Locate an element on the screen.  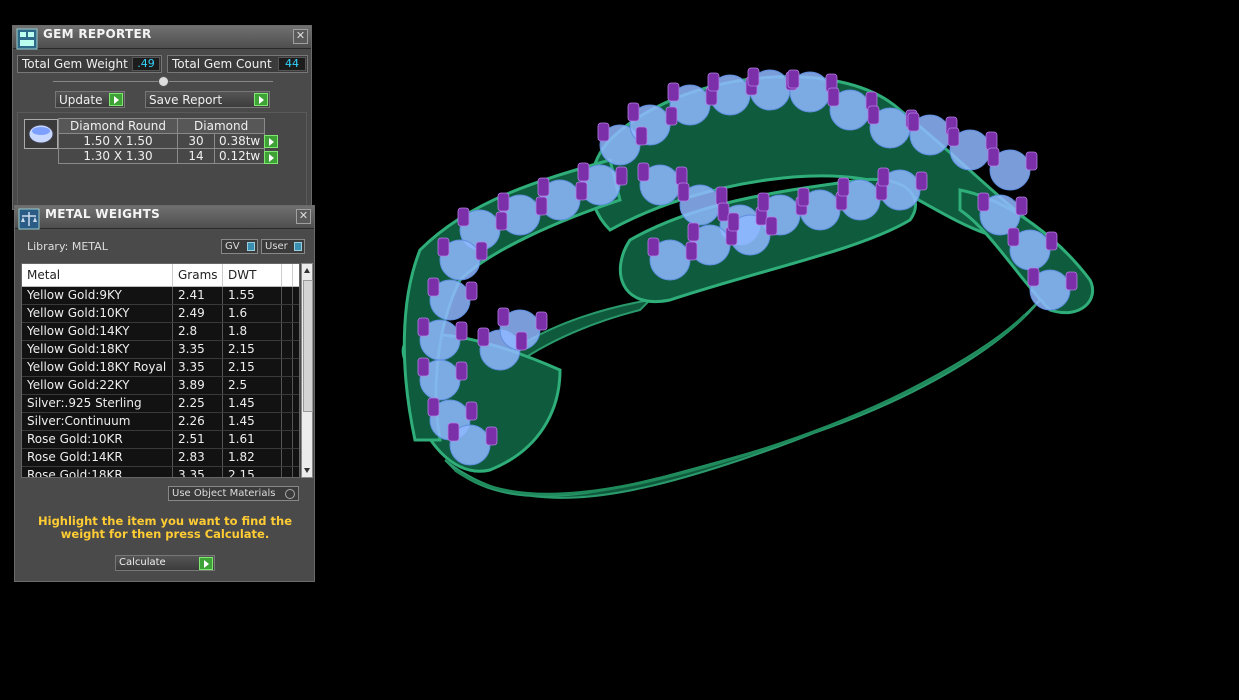
scroll-thumb is located at coordinates (308, 346).